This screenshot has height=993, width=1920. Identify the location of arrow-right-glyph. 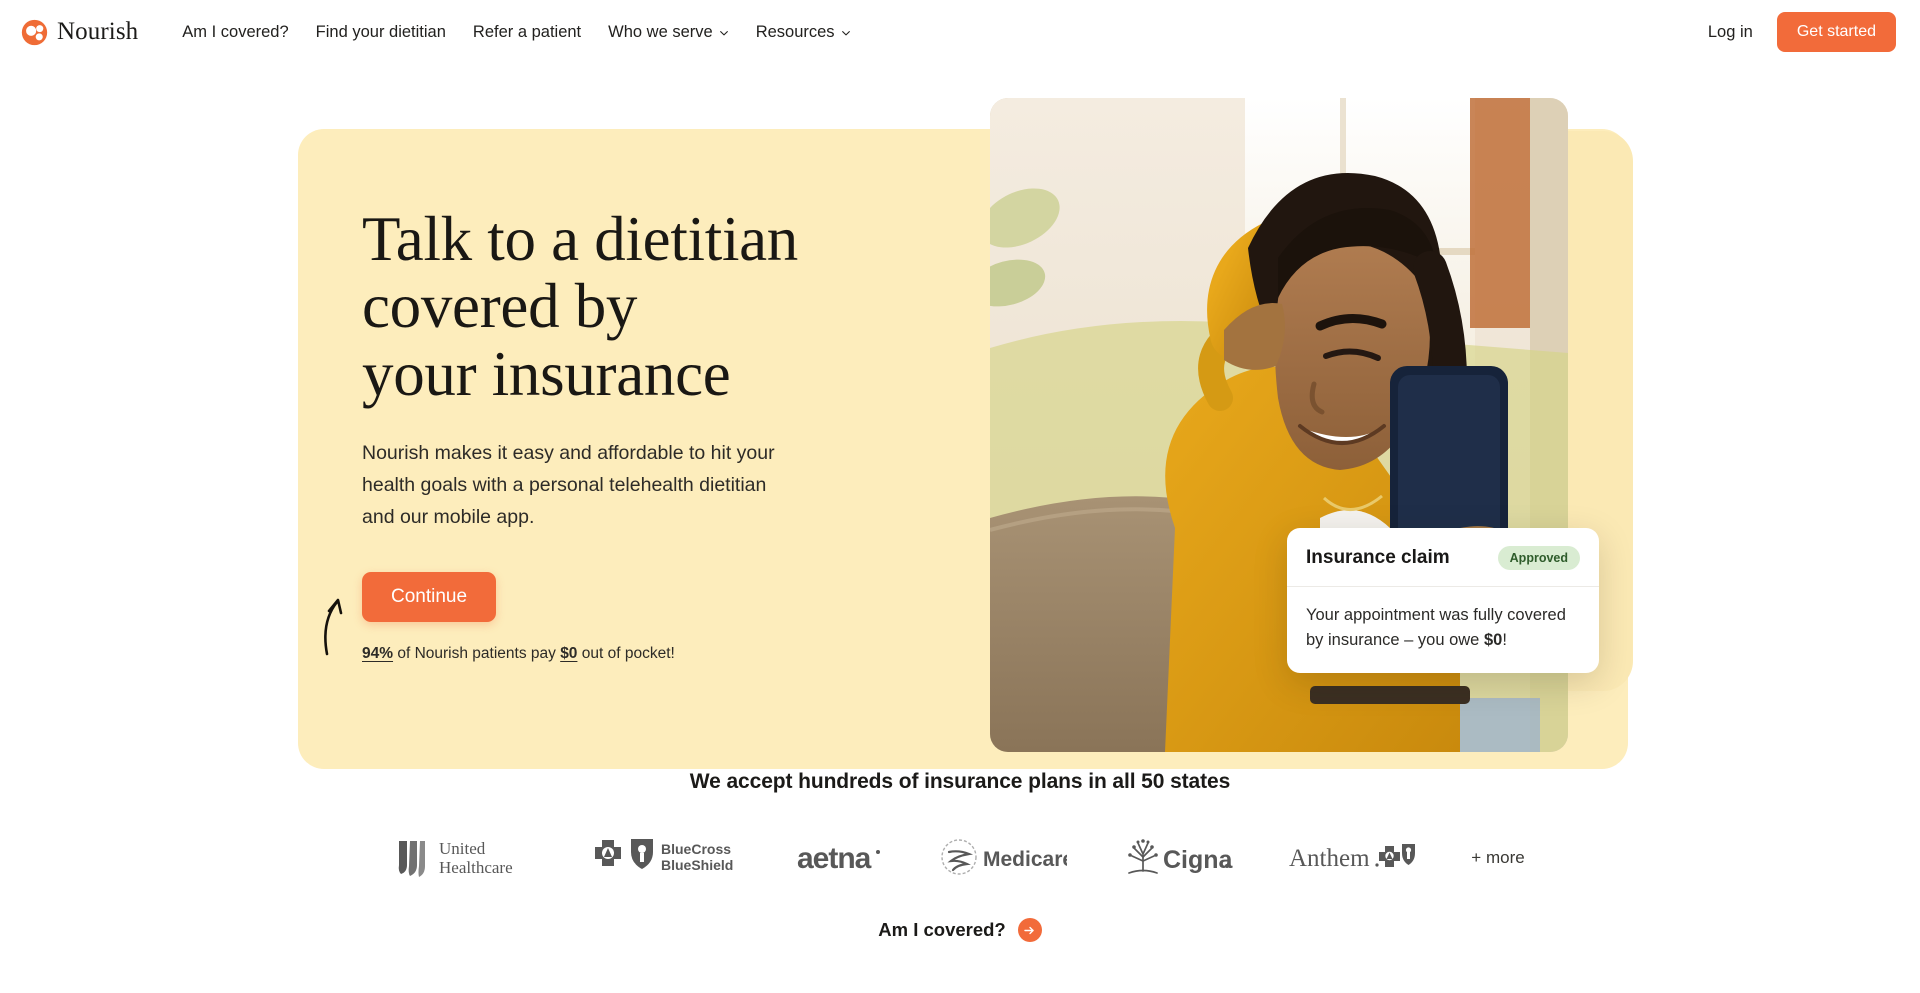
(1029, 930).